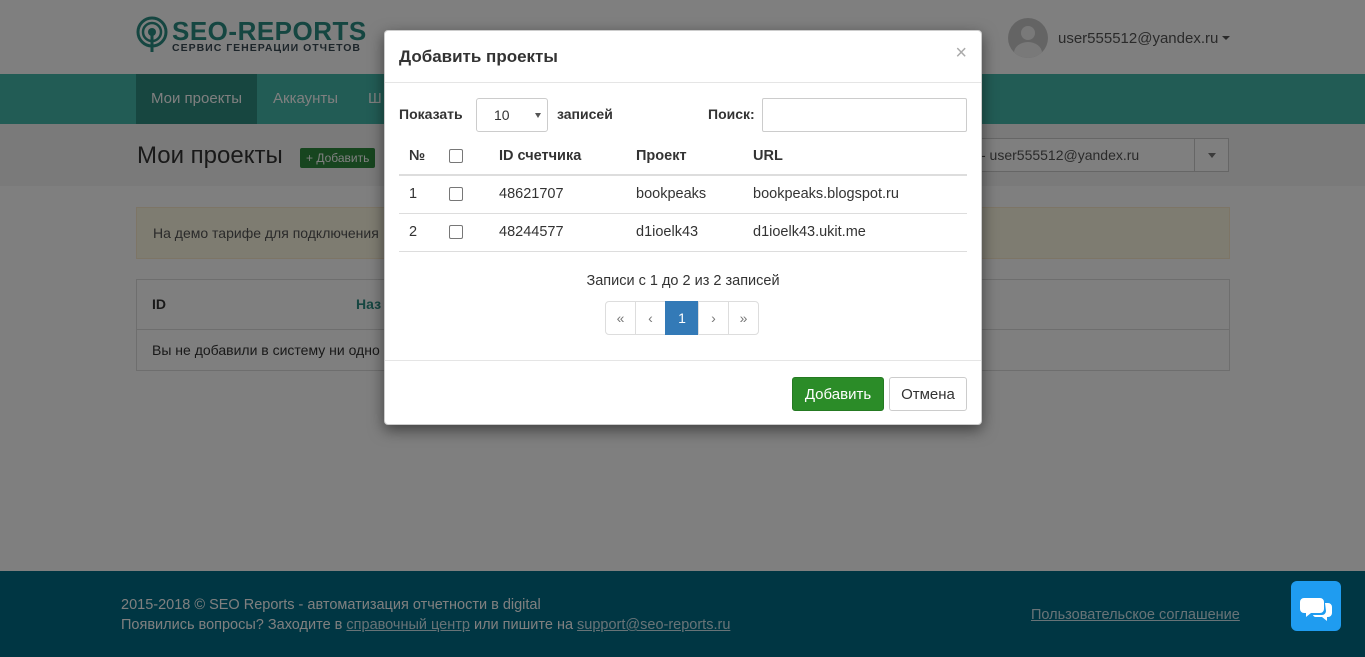 Image resolution: width=1365 pixels, height=657 pixels. I want to click on pagination: « ‹ 1 › », so click(682, 318).